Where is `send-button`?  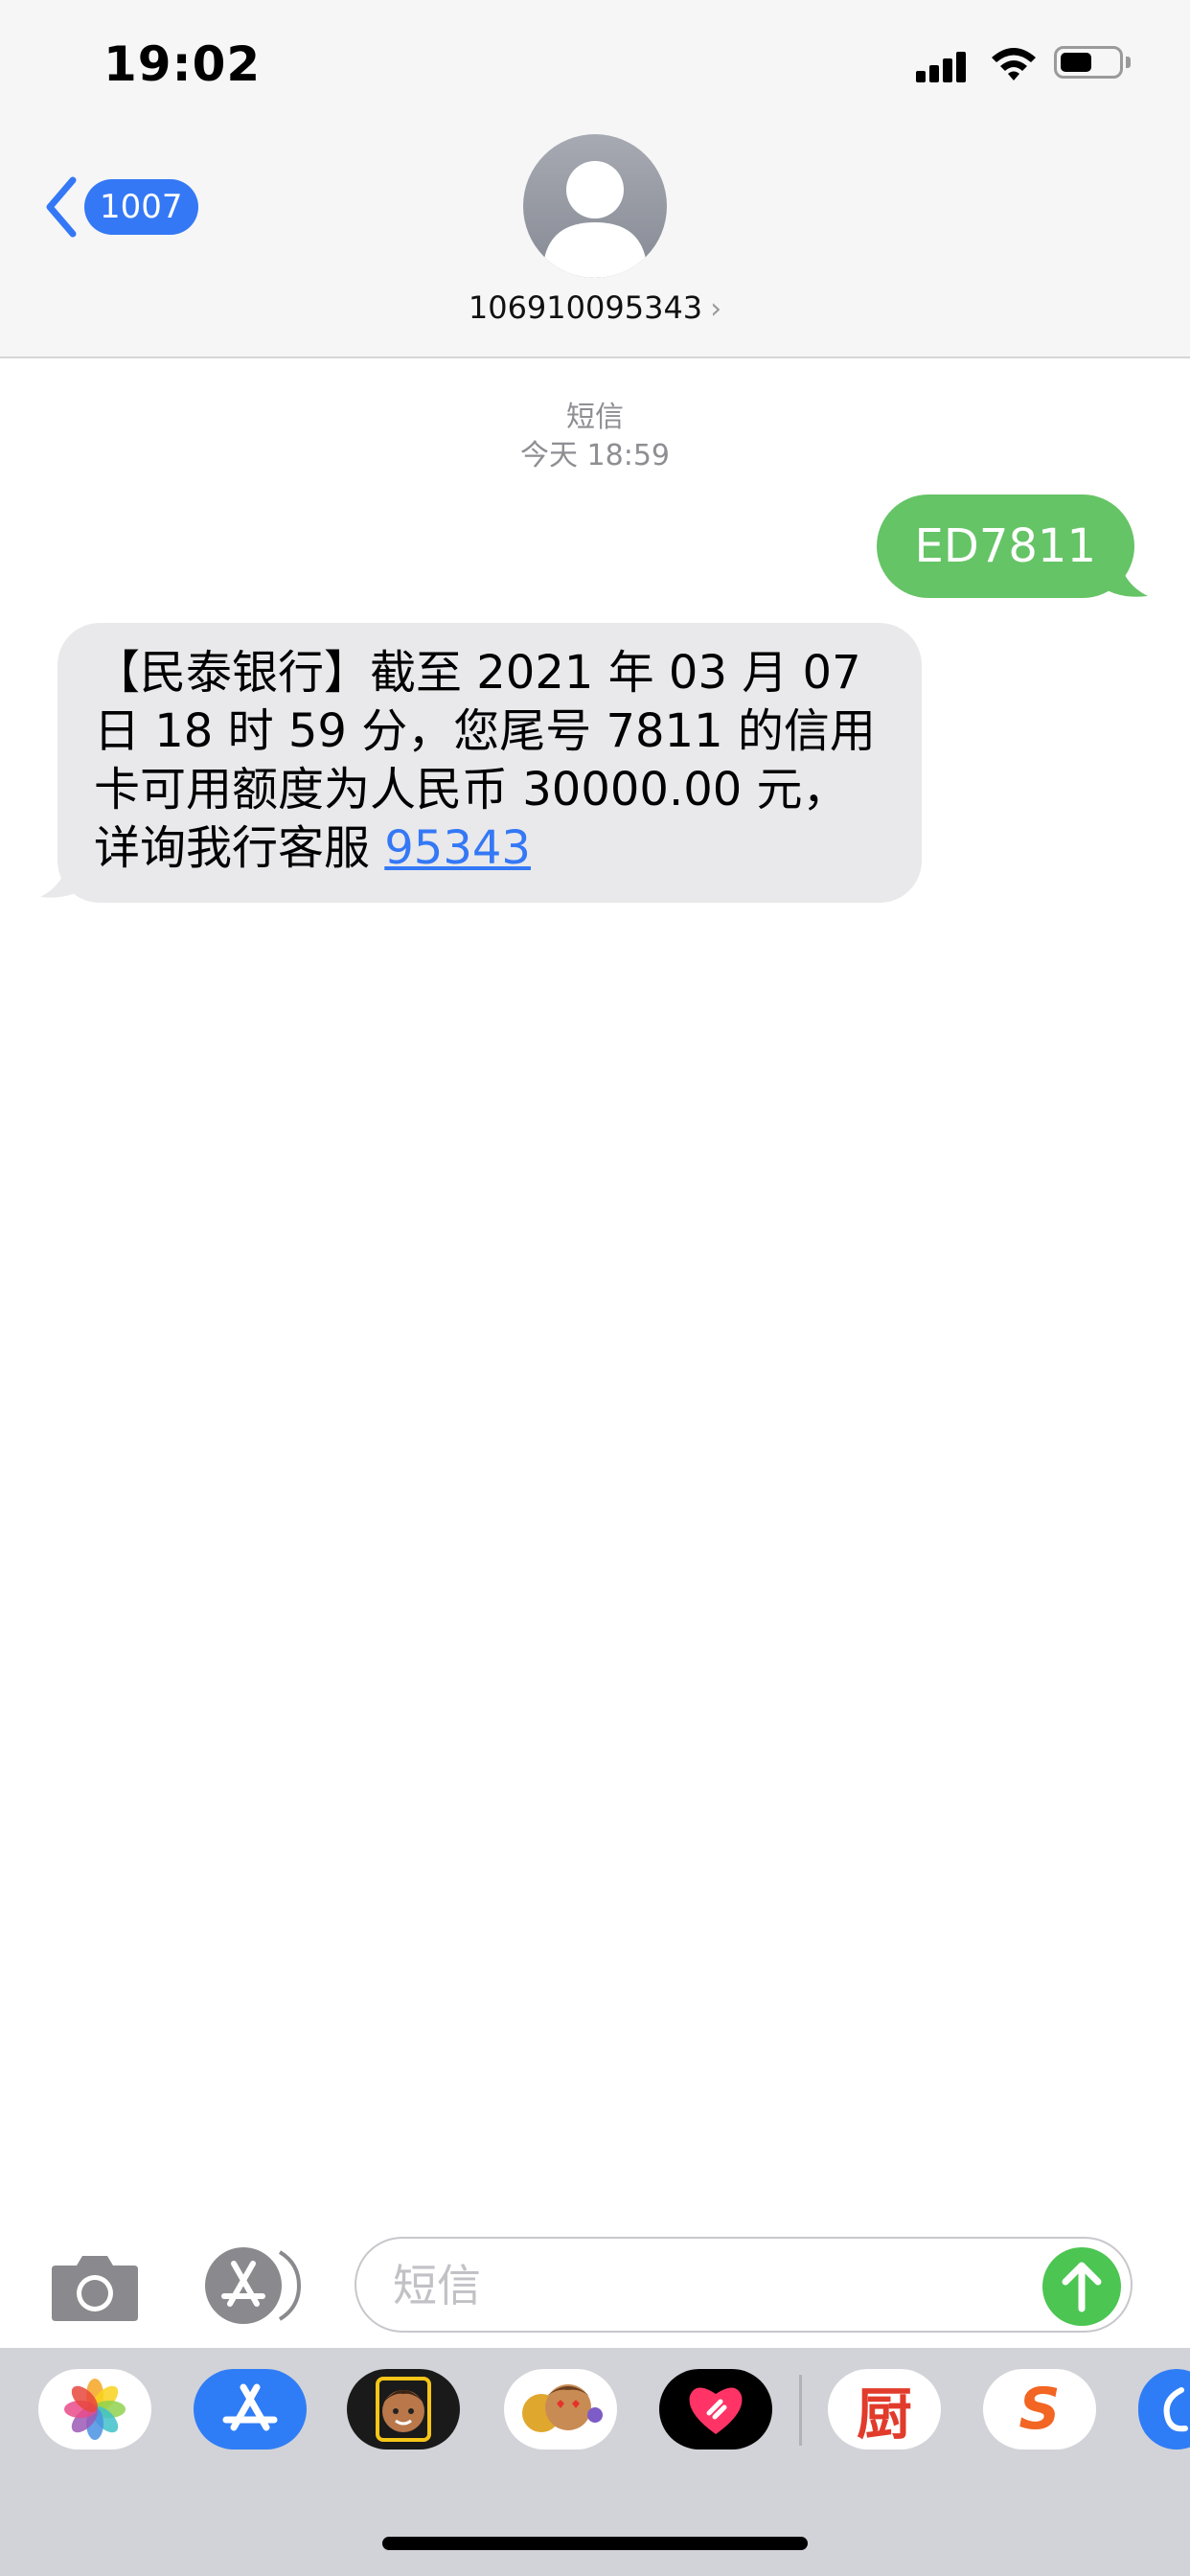
send-button is located at coordinates (1081, 2286).